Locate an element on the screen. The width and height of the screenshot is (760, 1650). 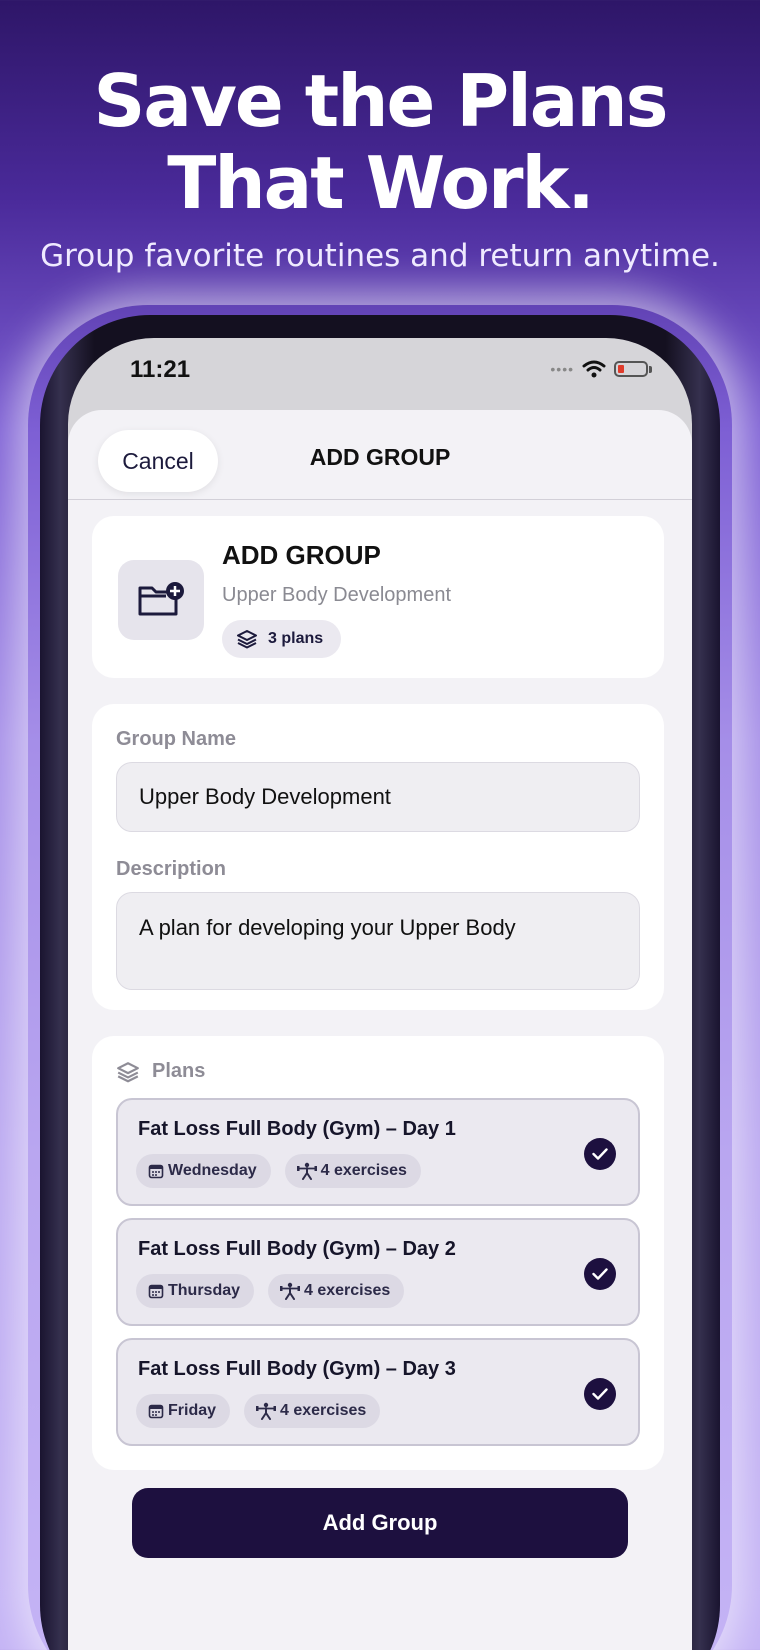
add-group-button: Add Group is located at coordinates (380, 1523).